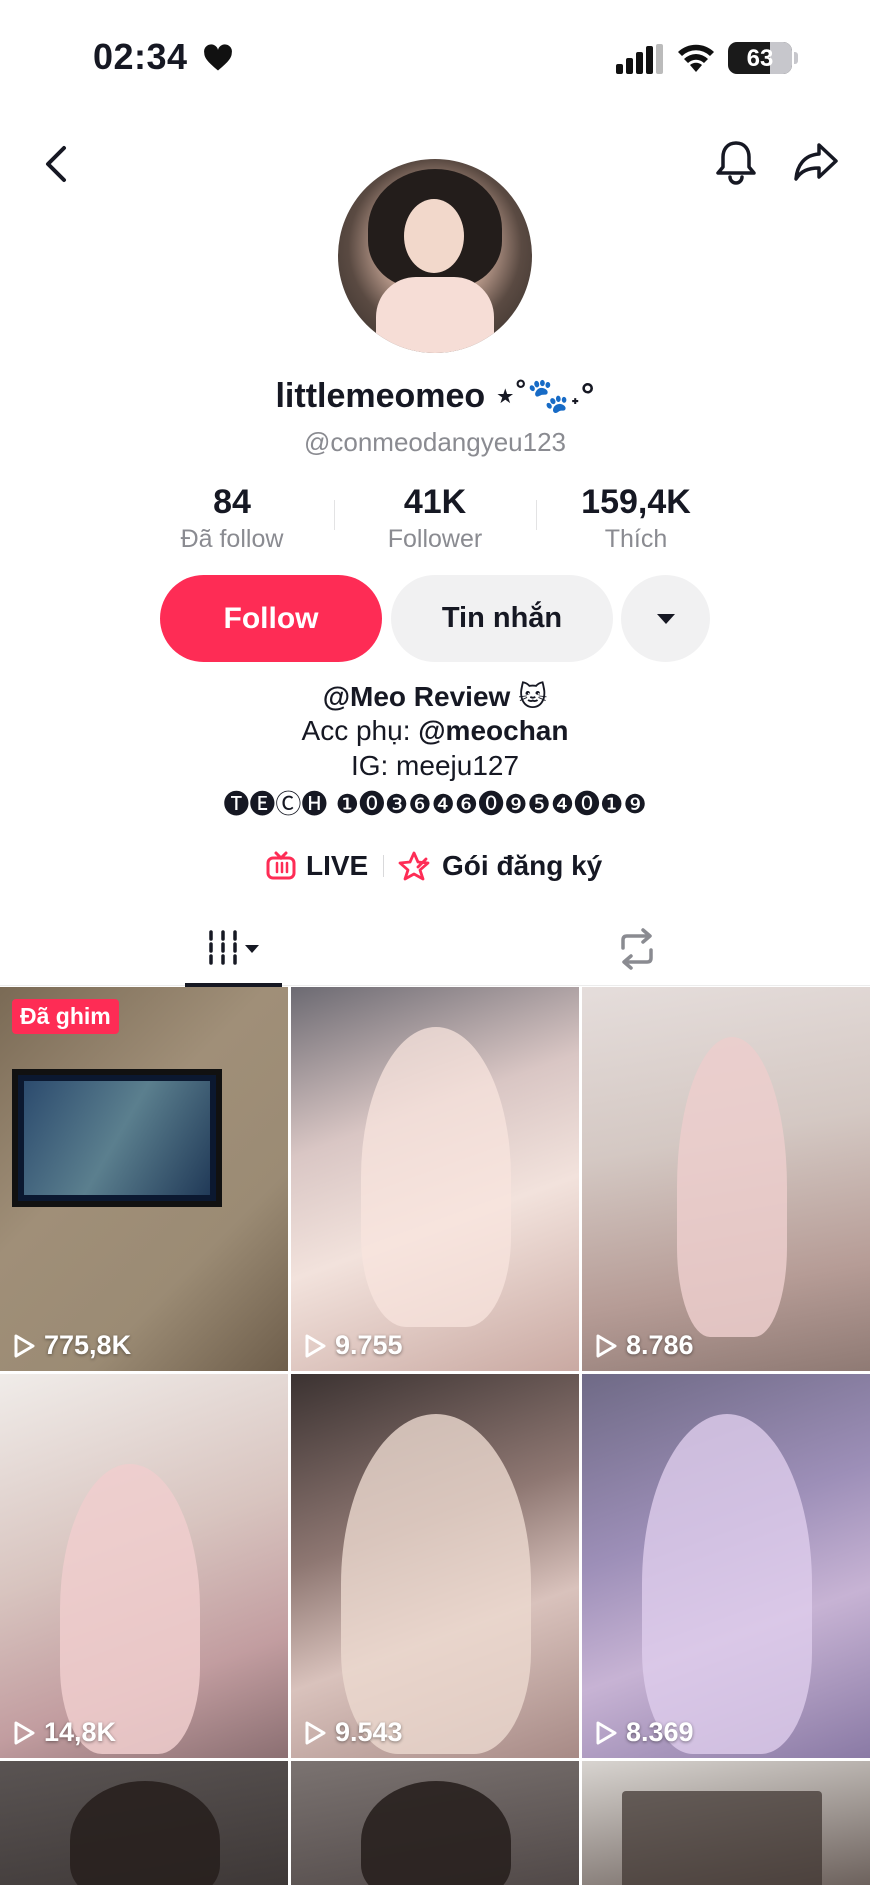  I want to click on bio-line-1: @Meo Review 🐱, so click(435, 696).